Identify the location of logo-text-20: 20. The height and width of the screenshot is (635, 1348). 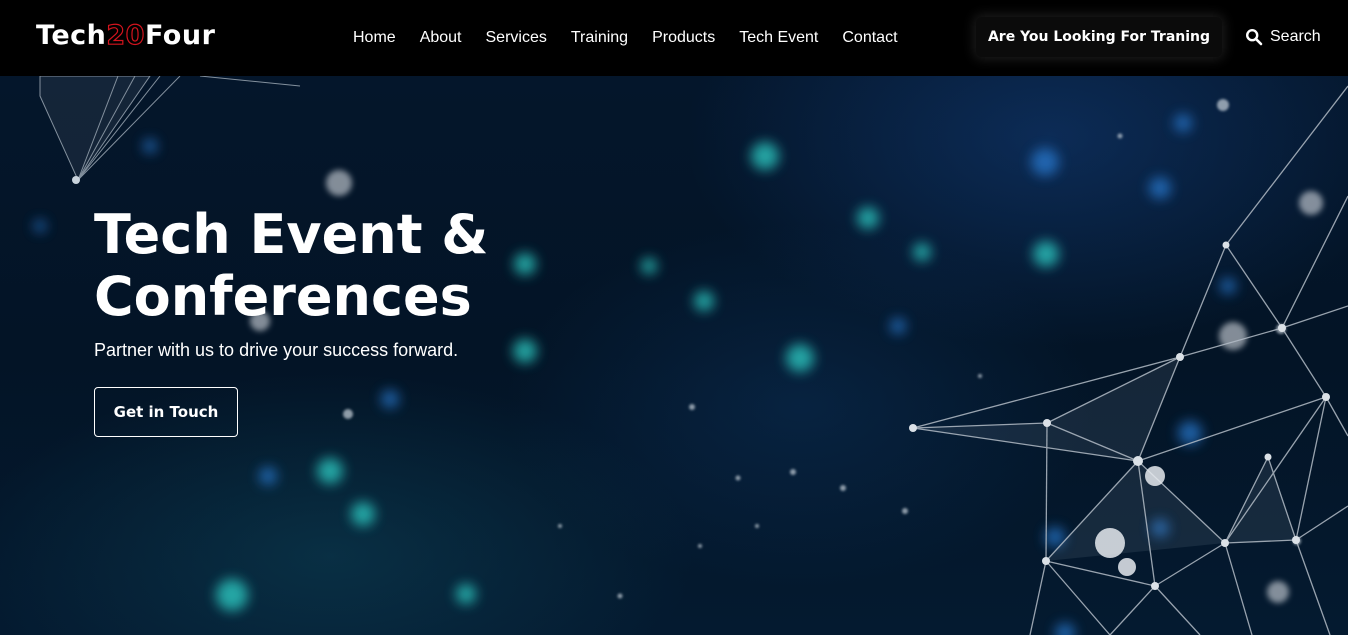
(125, 35).